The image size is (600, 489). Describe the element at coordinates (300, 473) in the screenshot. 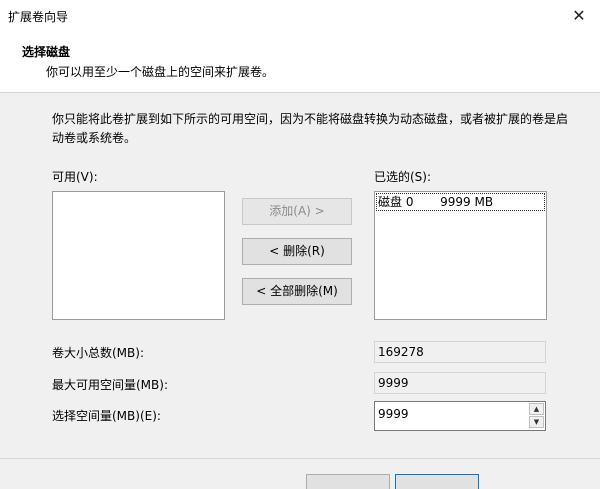

I see `wizard-footer` at that location.